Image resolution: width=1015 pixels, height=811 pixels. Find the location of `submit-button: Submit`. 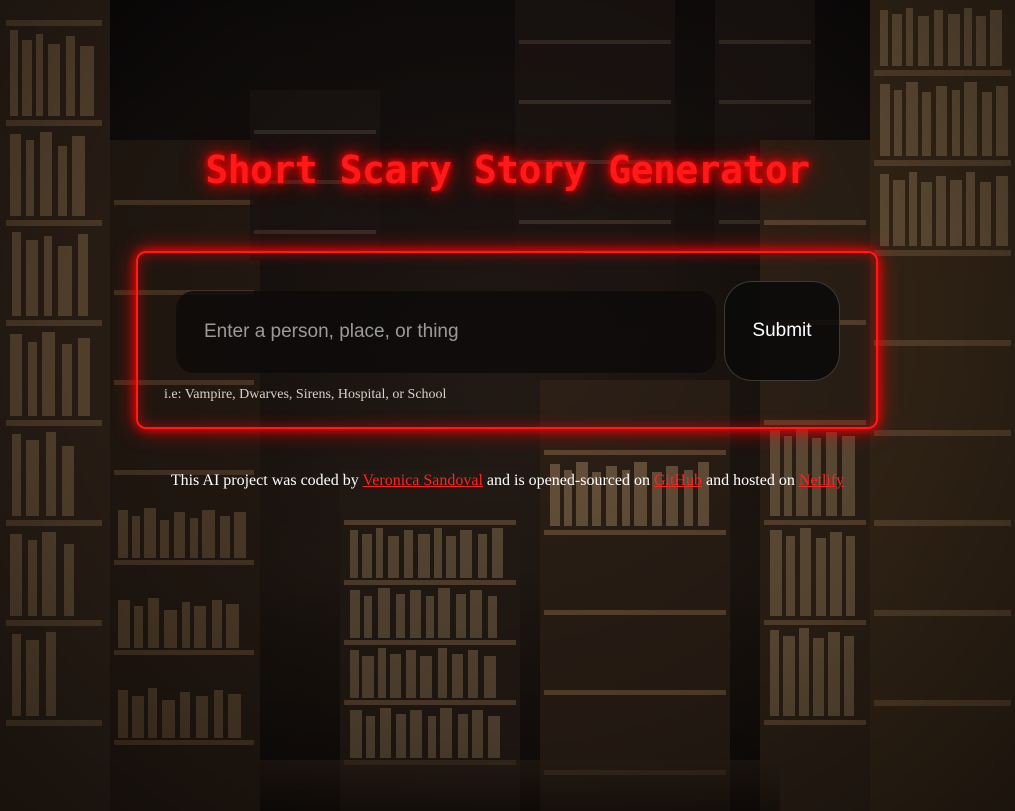

submit-button: Submit is located at coordinates (782, 331).